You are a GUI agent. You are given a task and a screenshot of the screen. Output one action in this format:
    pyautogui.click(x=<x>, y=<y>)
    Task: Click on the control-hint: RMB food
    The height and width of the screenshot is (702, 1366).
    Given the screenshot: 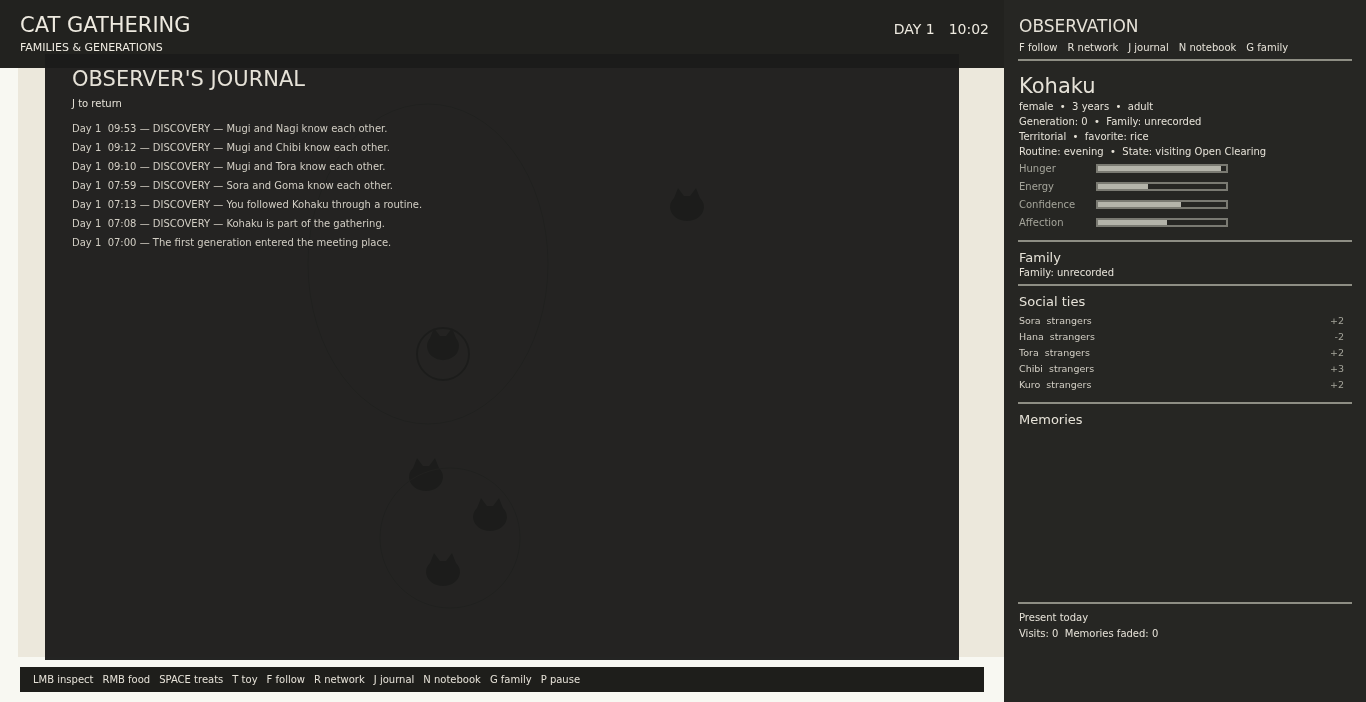 What is the action you would take?
    pyautogui.click(x=126, y=679)
    